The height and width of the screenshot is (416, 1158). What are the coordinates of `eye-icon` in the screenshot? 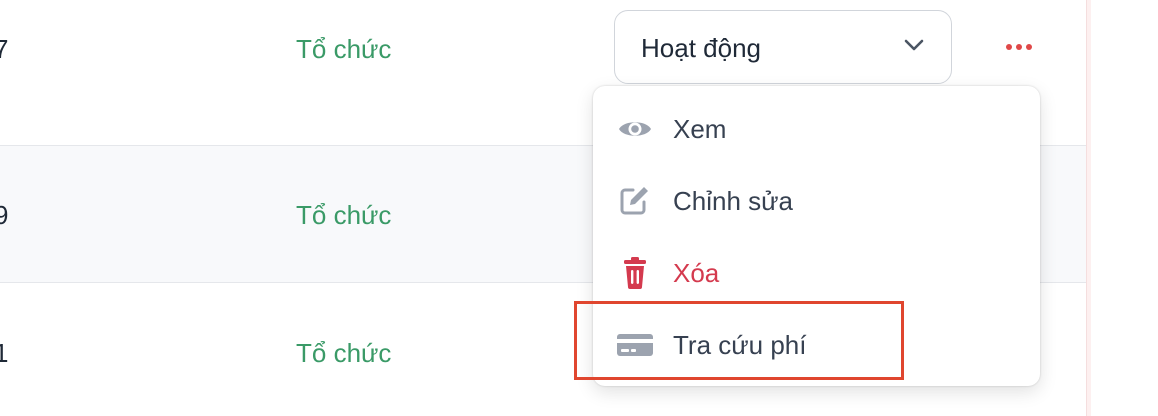 It's located at (635, 129).